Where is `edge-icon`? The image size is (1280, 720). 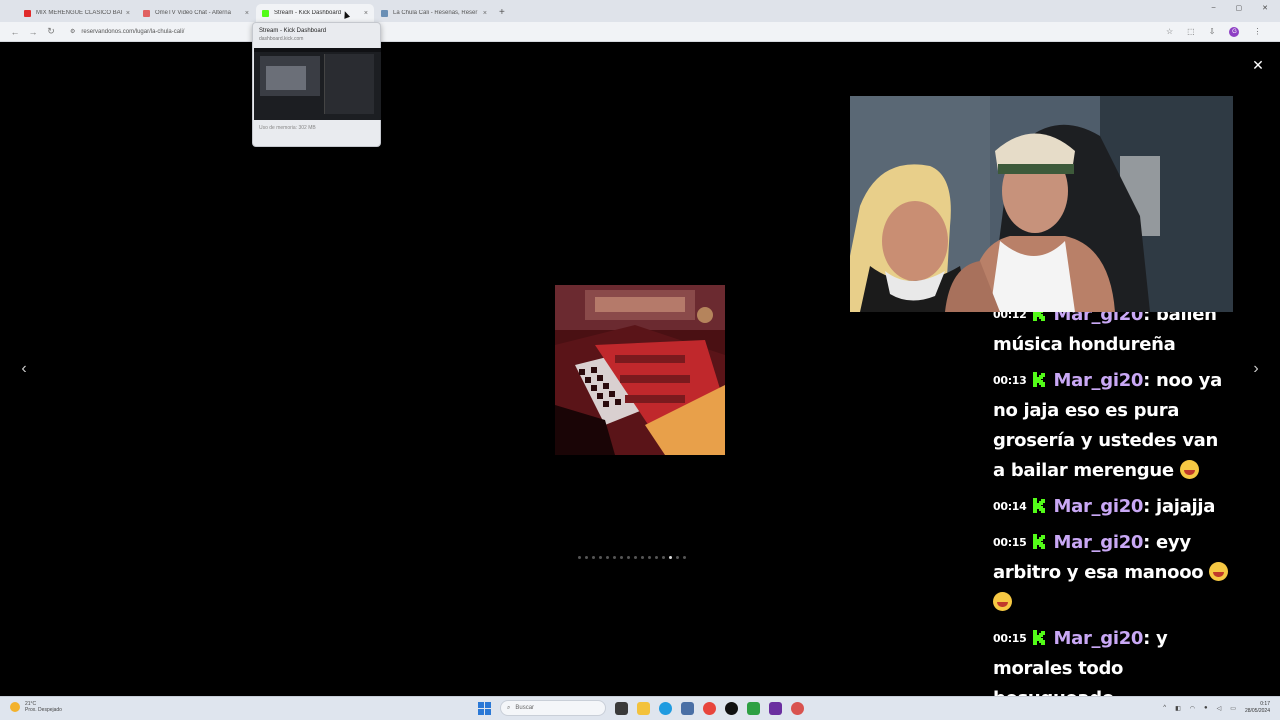 edge-icon is located at coordinates (665, 708).